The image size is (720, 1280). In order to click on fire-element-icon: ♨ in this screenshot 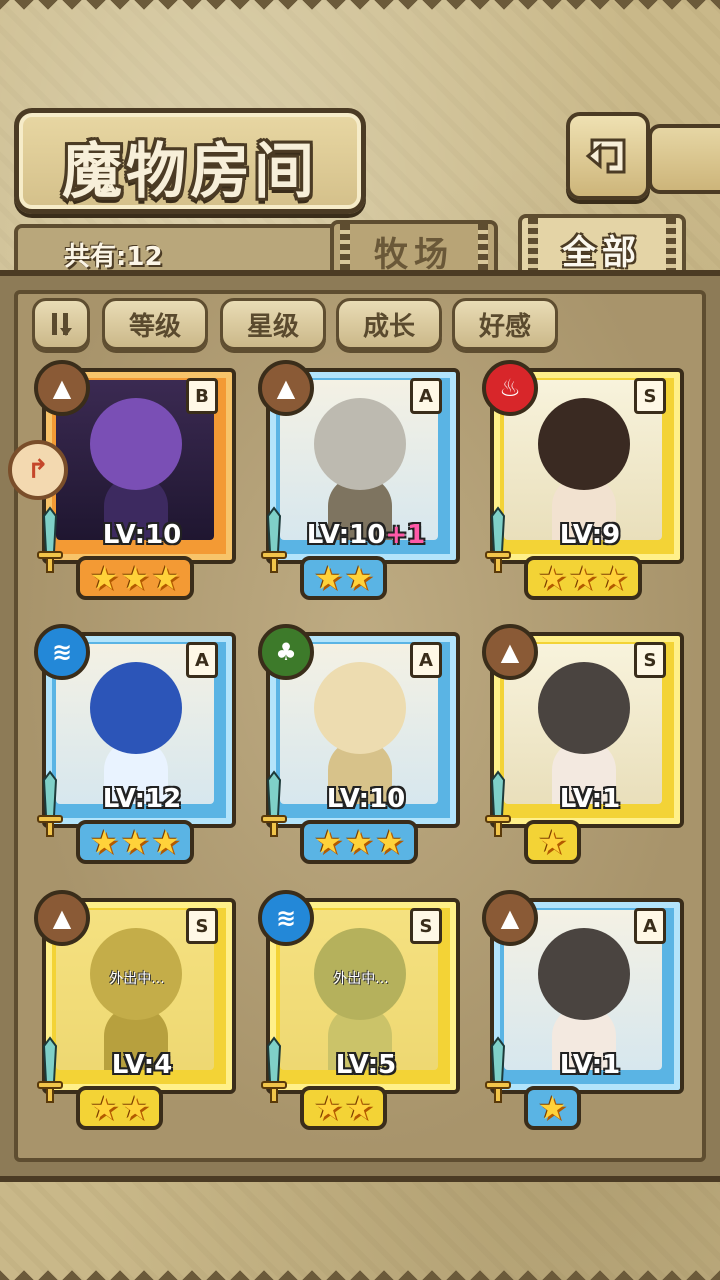, I will do `click(510, 388)`.